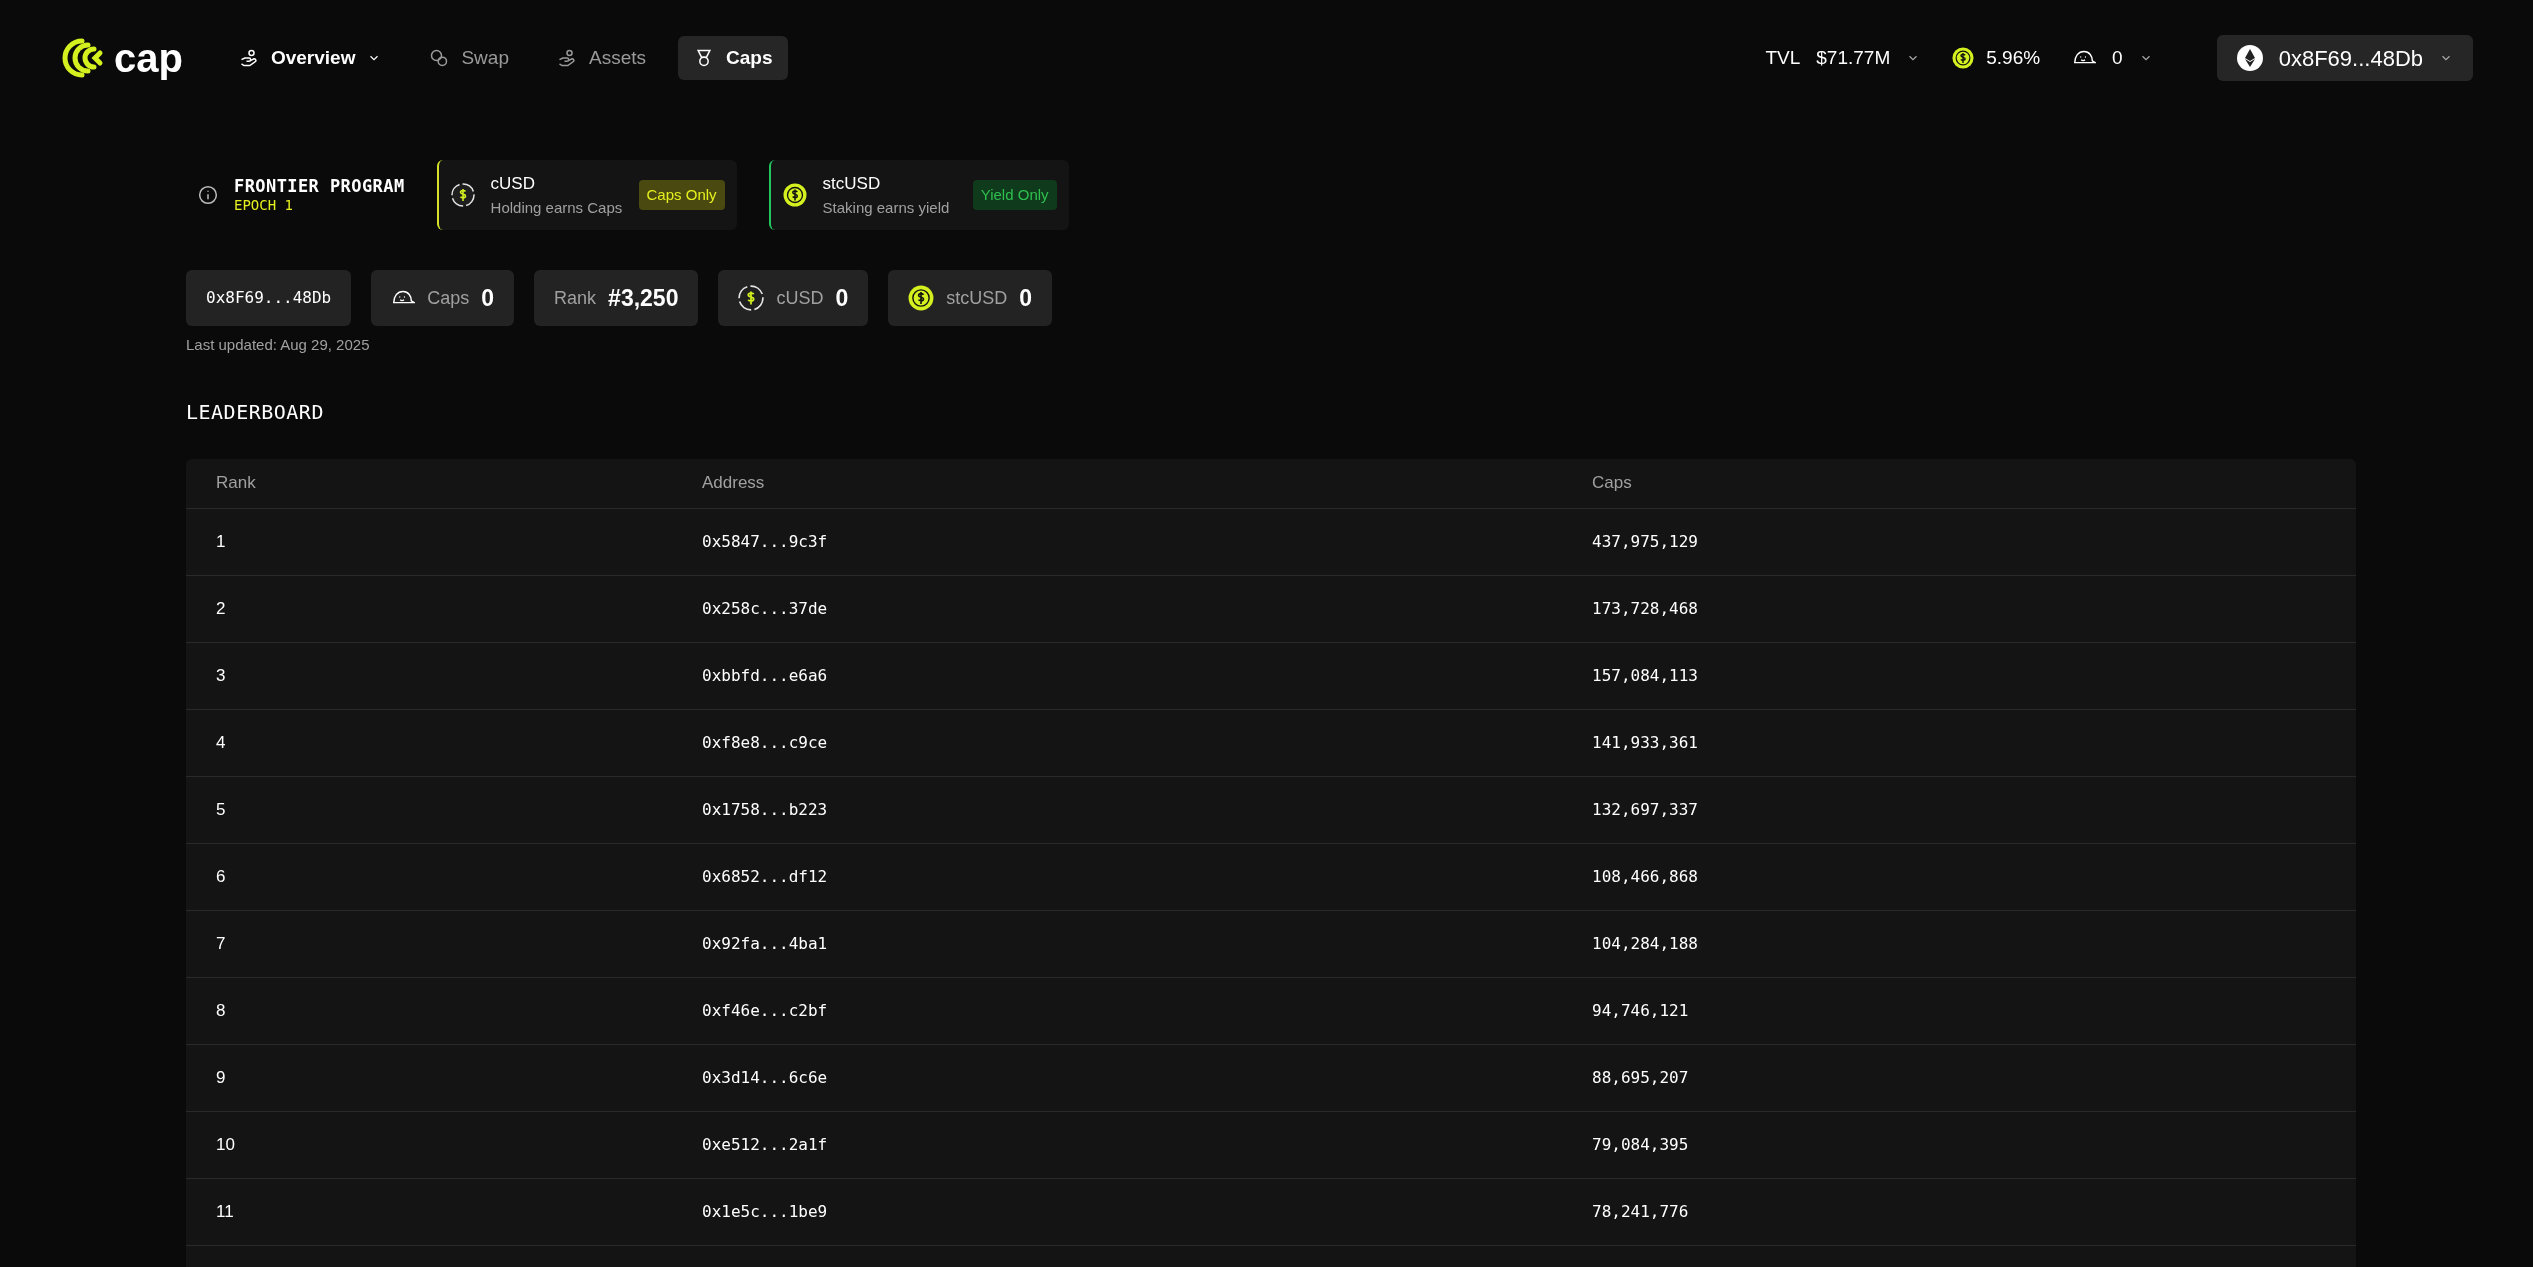 The height and width of the screenshot is (1267, 2533). What do you see at coordinates (469, 58) in the screenshot?
I see `nav-tab: Swap` at bounding box center [469, 58].